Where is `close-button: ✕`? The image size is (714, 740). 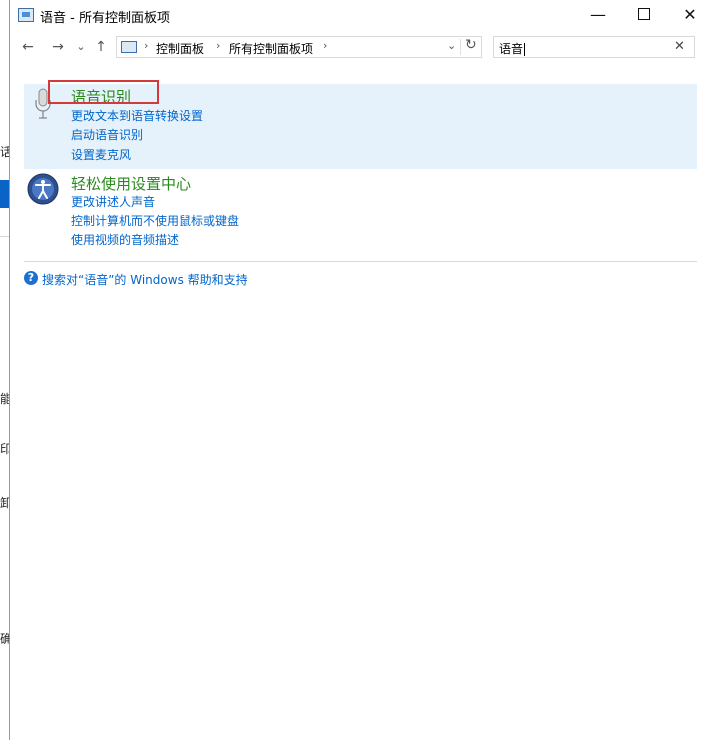 close-button: ✕ is located at coordinates (690, 15).